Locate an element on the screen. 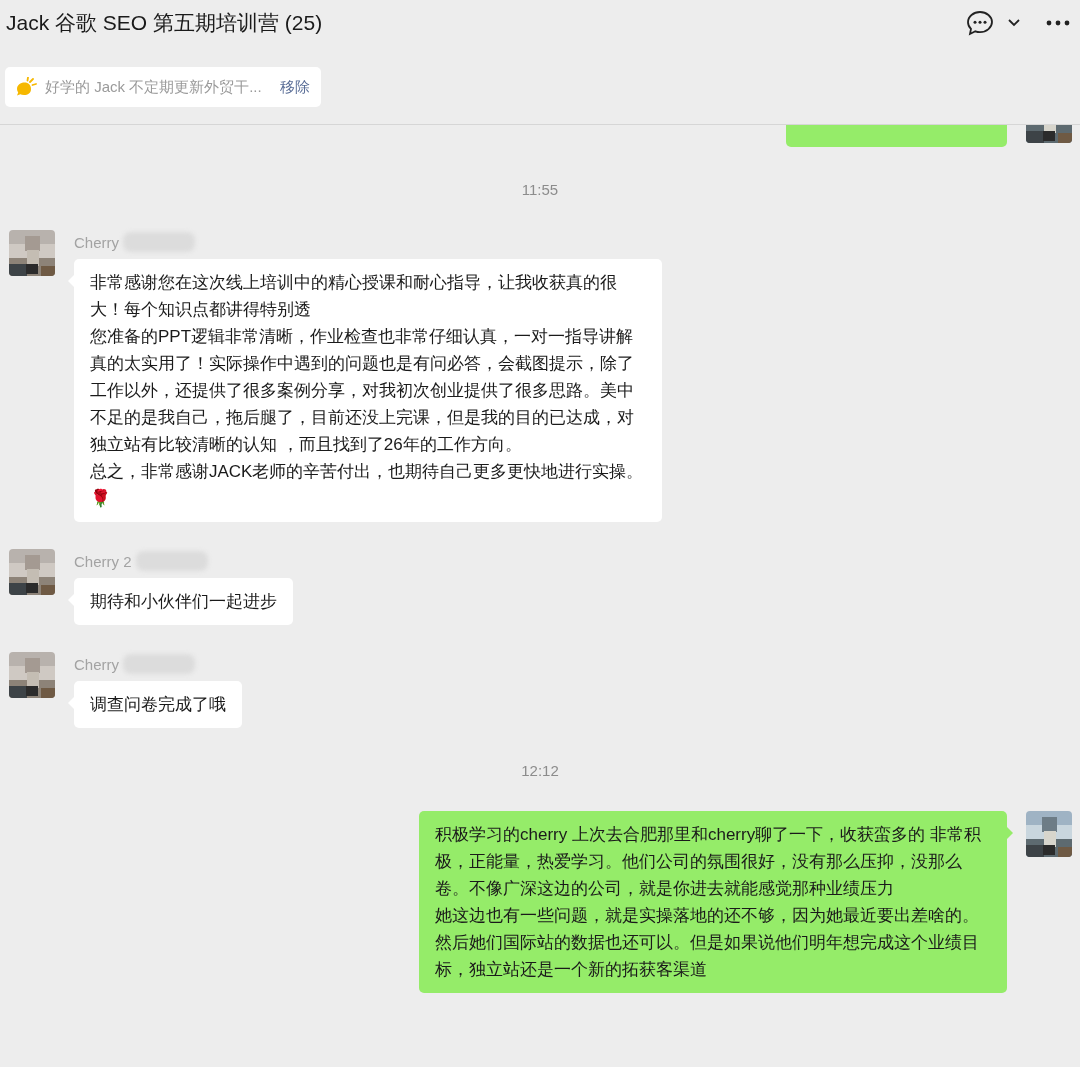 The image size is (1080, 1067). timestamp: 11:55 is located at coordinates (540, 190).